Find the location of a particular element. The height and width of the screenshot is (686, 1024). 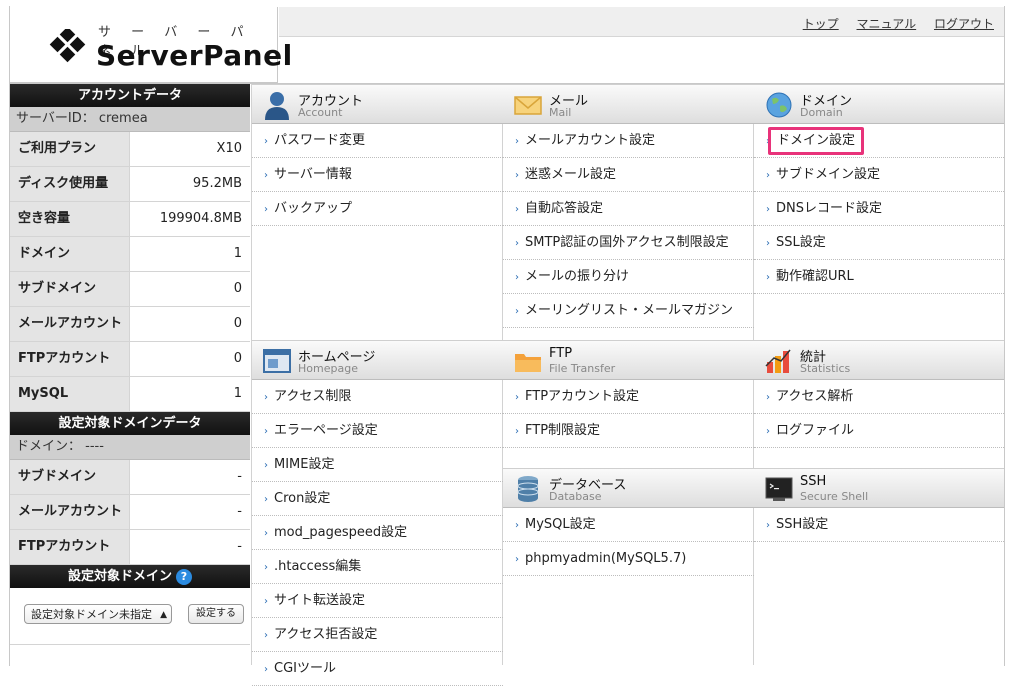

row-value: X10 is located at coordinates (190, 149).